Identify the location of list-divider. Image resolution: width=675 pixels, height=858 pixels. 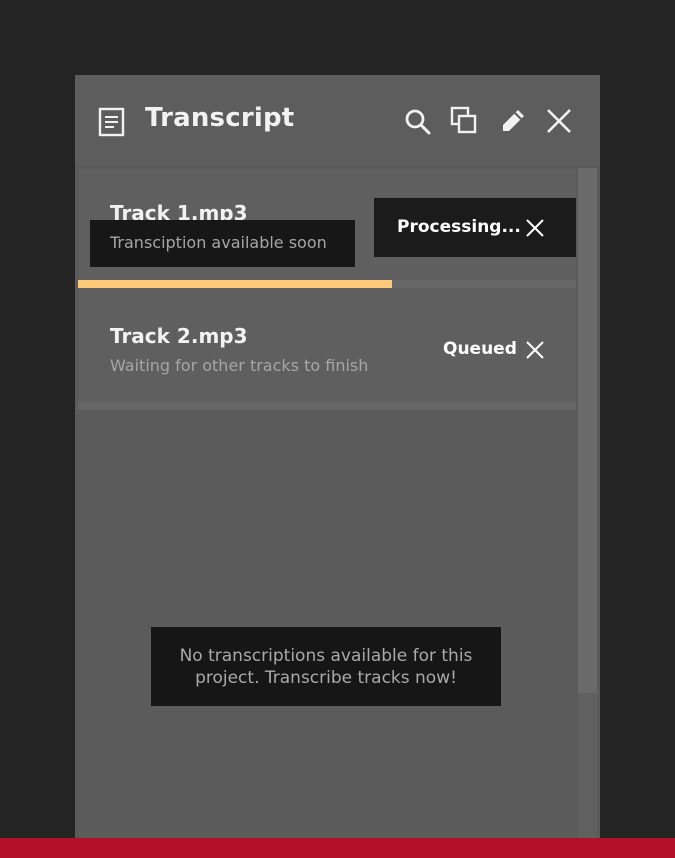
(327, 406).